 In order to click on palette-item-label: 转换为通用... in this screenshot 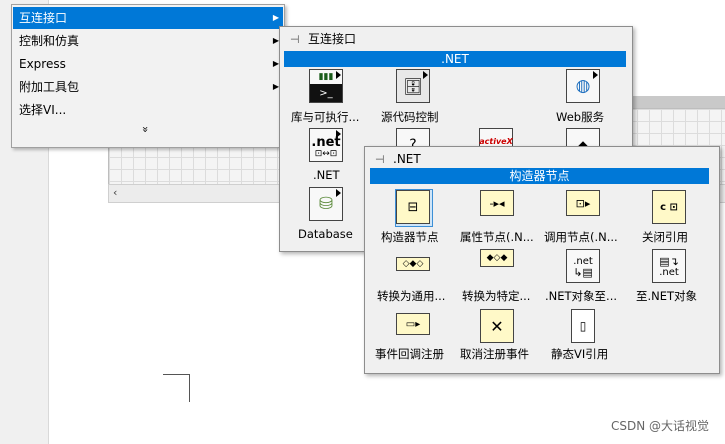, I will do `click(411, 296)`.